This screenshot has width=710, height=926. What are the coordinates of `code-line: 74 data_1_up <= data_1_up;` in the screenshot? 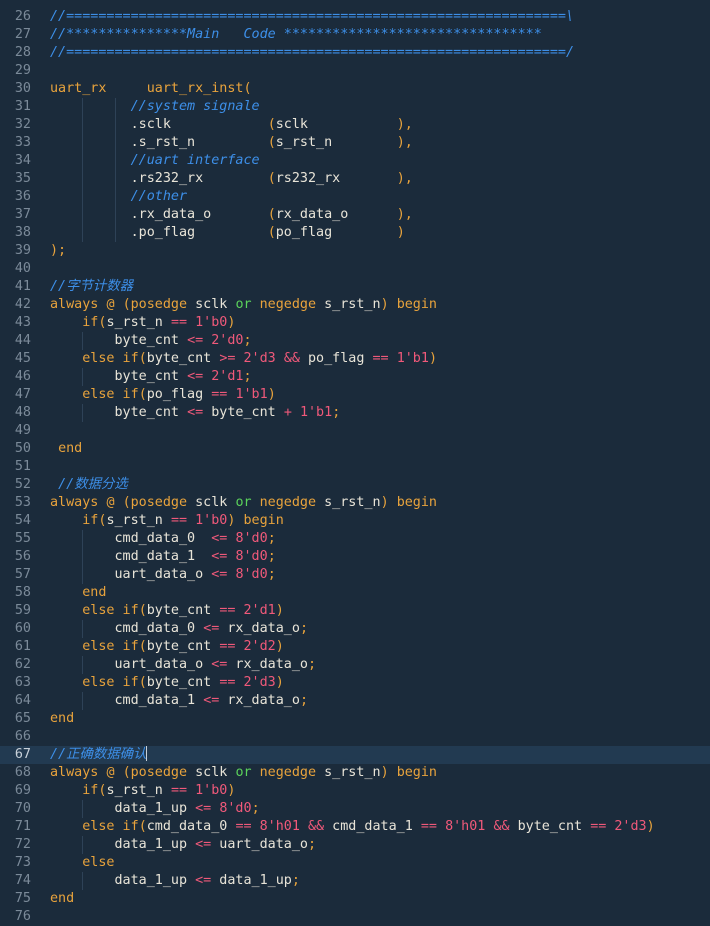 It's located at (355, 881).